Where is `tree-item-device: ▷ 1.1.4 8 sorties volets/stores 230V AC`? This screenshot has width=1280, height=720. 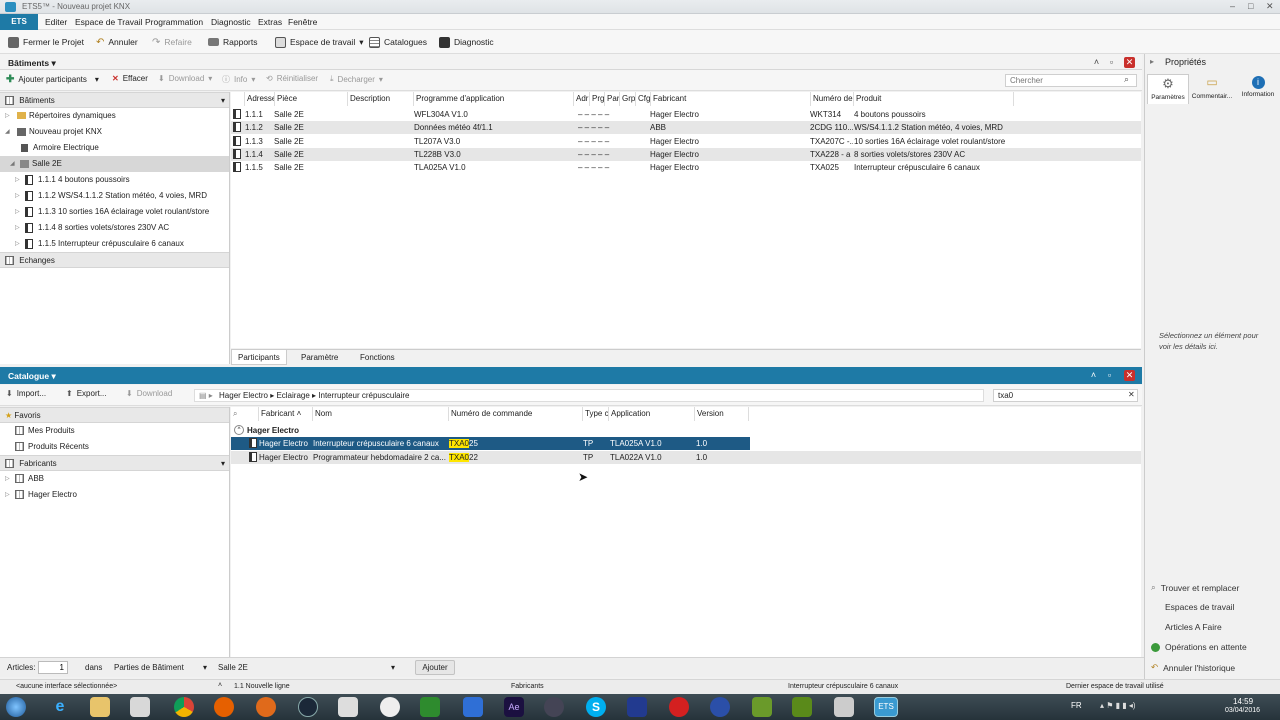
tree-item-device: ▷ 1.1.4 8 sorties volets/stores 230V AC is located at coordinates (114, 228).